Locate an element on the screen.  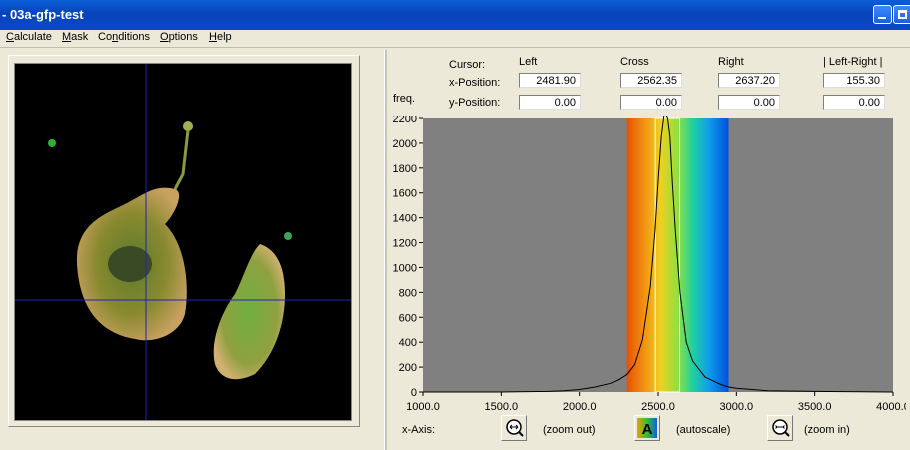
x-tick-label: 1000.0 is located at coordinates (423, 407).